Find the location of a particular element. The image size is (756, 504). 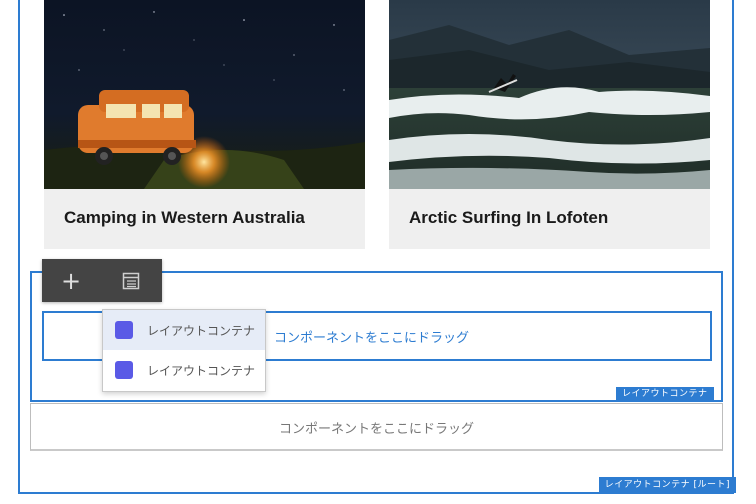

add-button: + is located at coordinates (71, 280).